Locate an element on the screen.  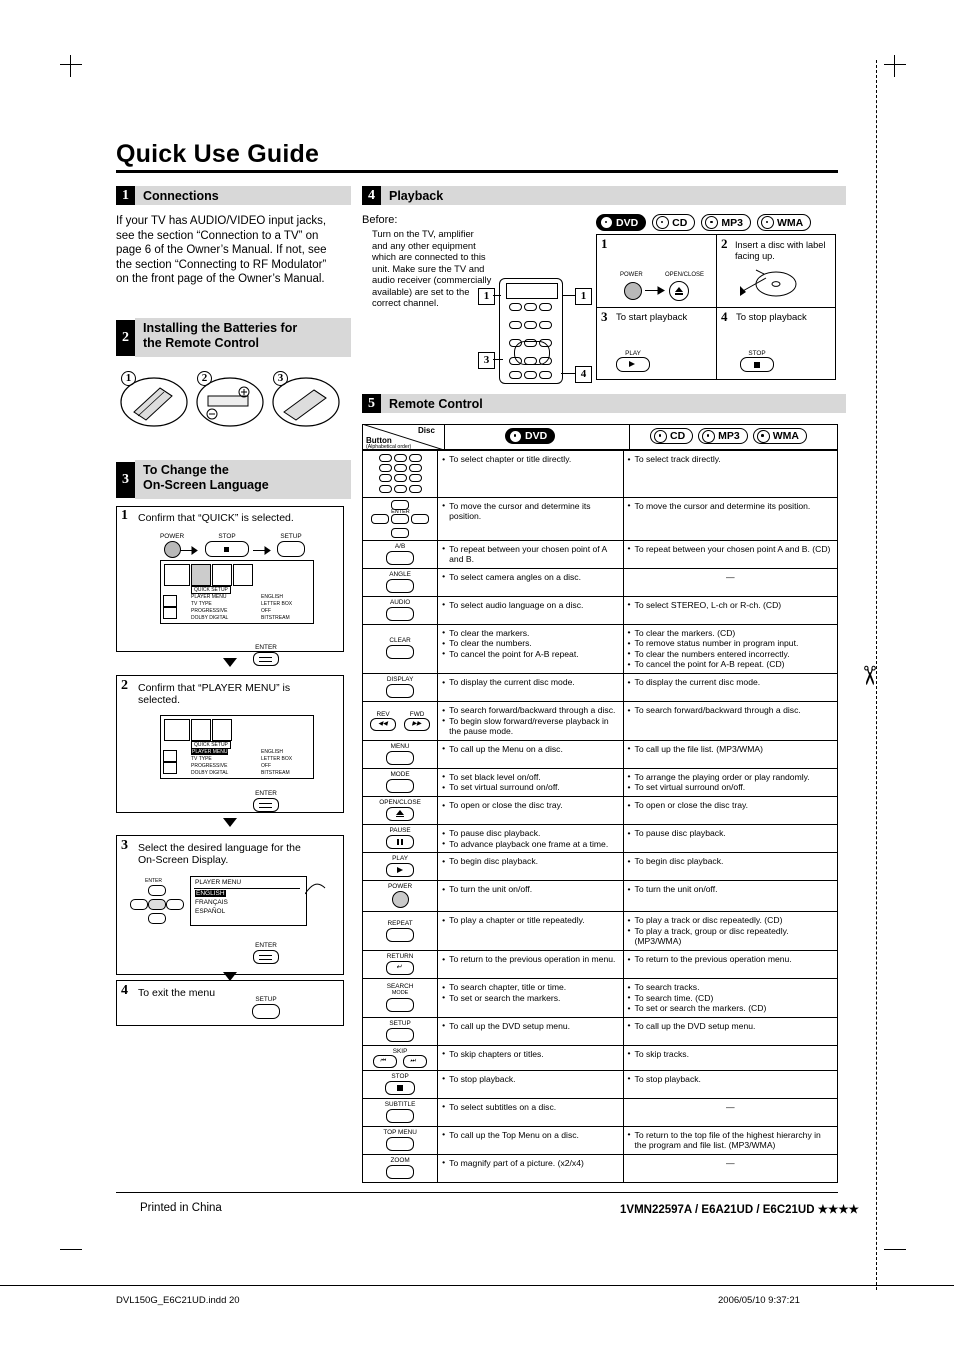
rc-key-cell: AUDIO is located at coordinates (400, 610).